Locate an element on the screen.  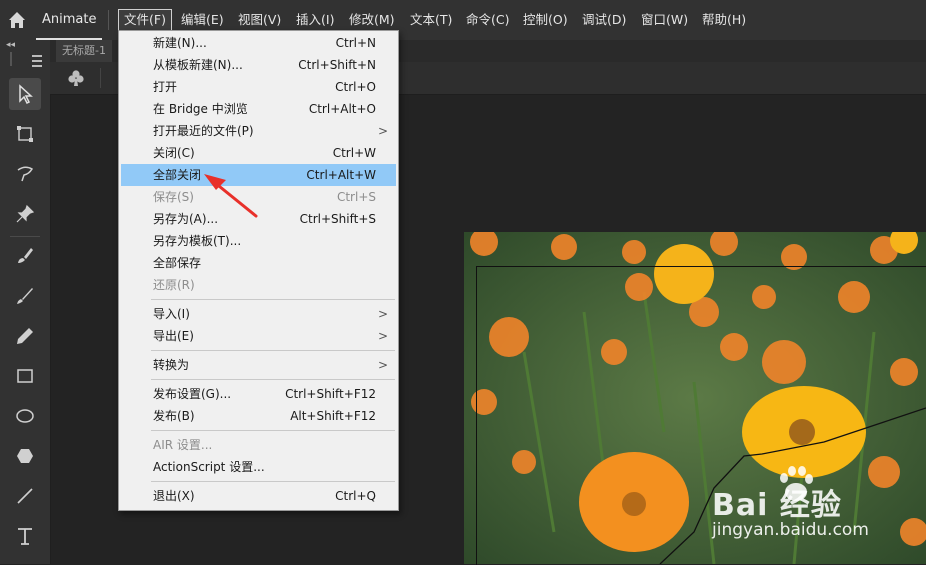
menu-item-shortcut: Ctrl+Alt+O is located at coordinates (342, 109).